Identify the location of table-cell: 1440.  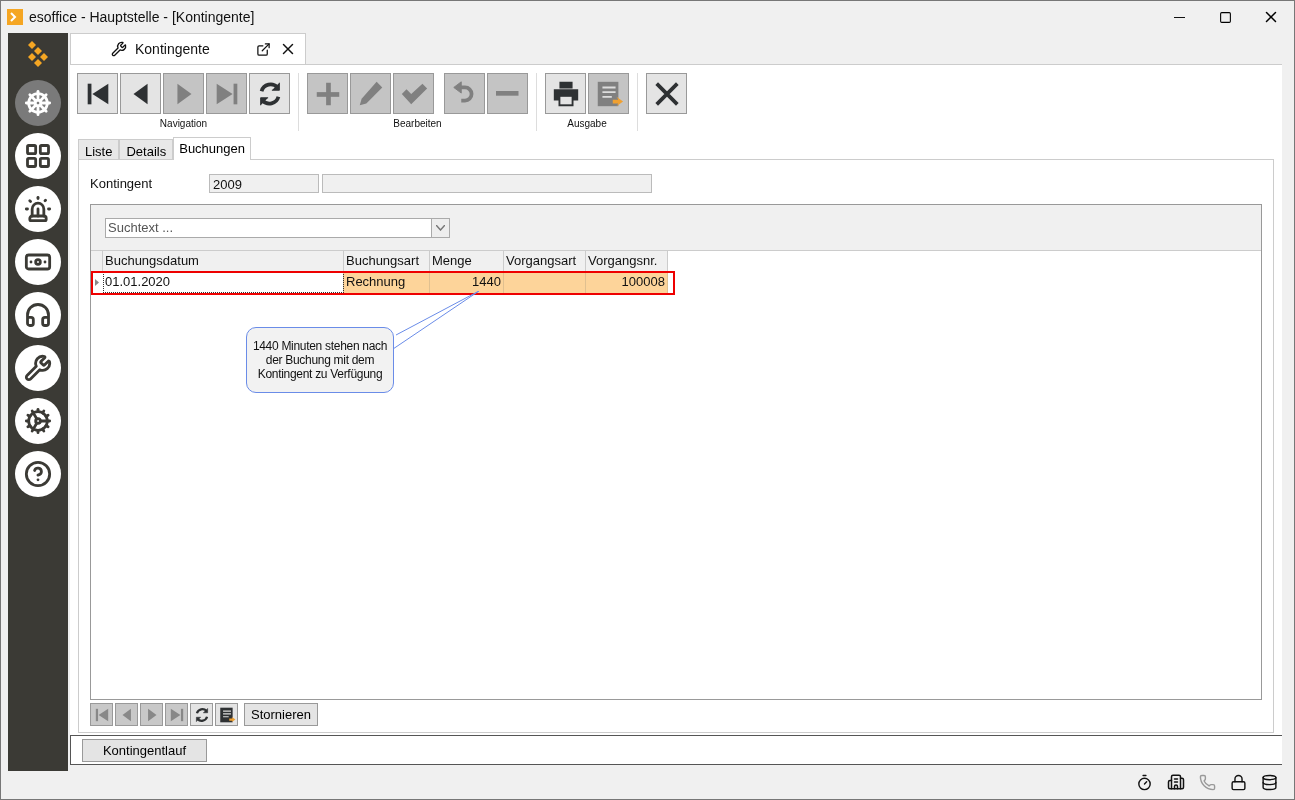
(467, 282).